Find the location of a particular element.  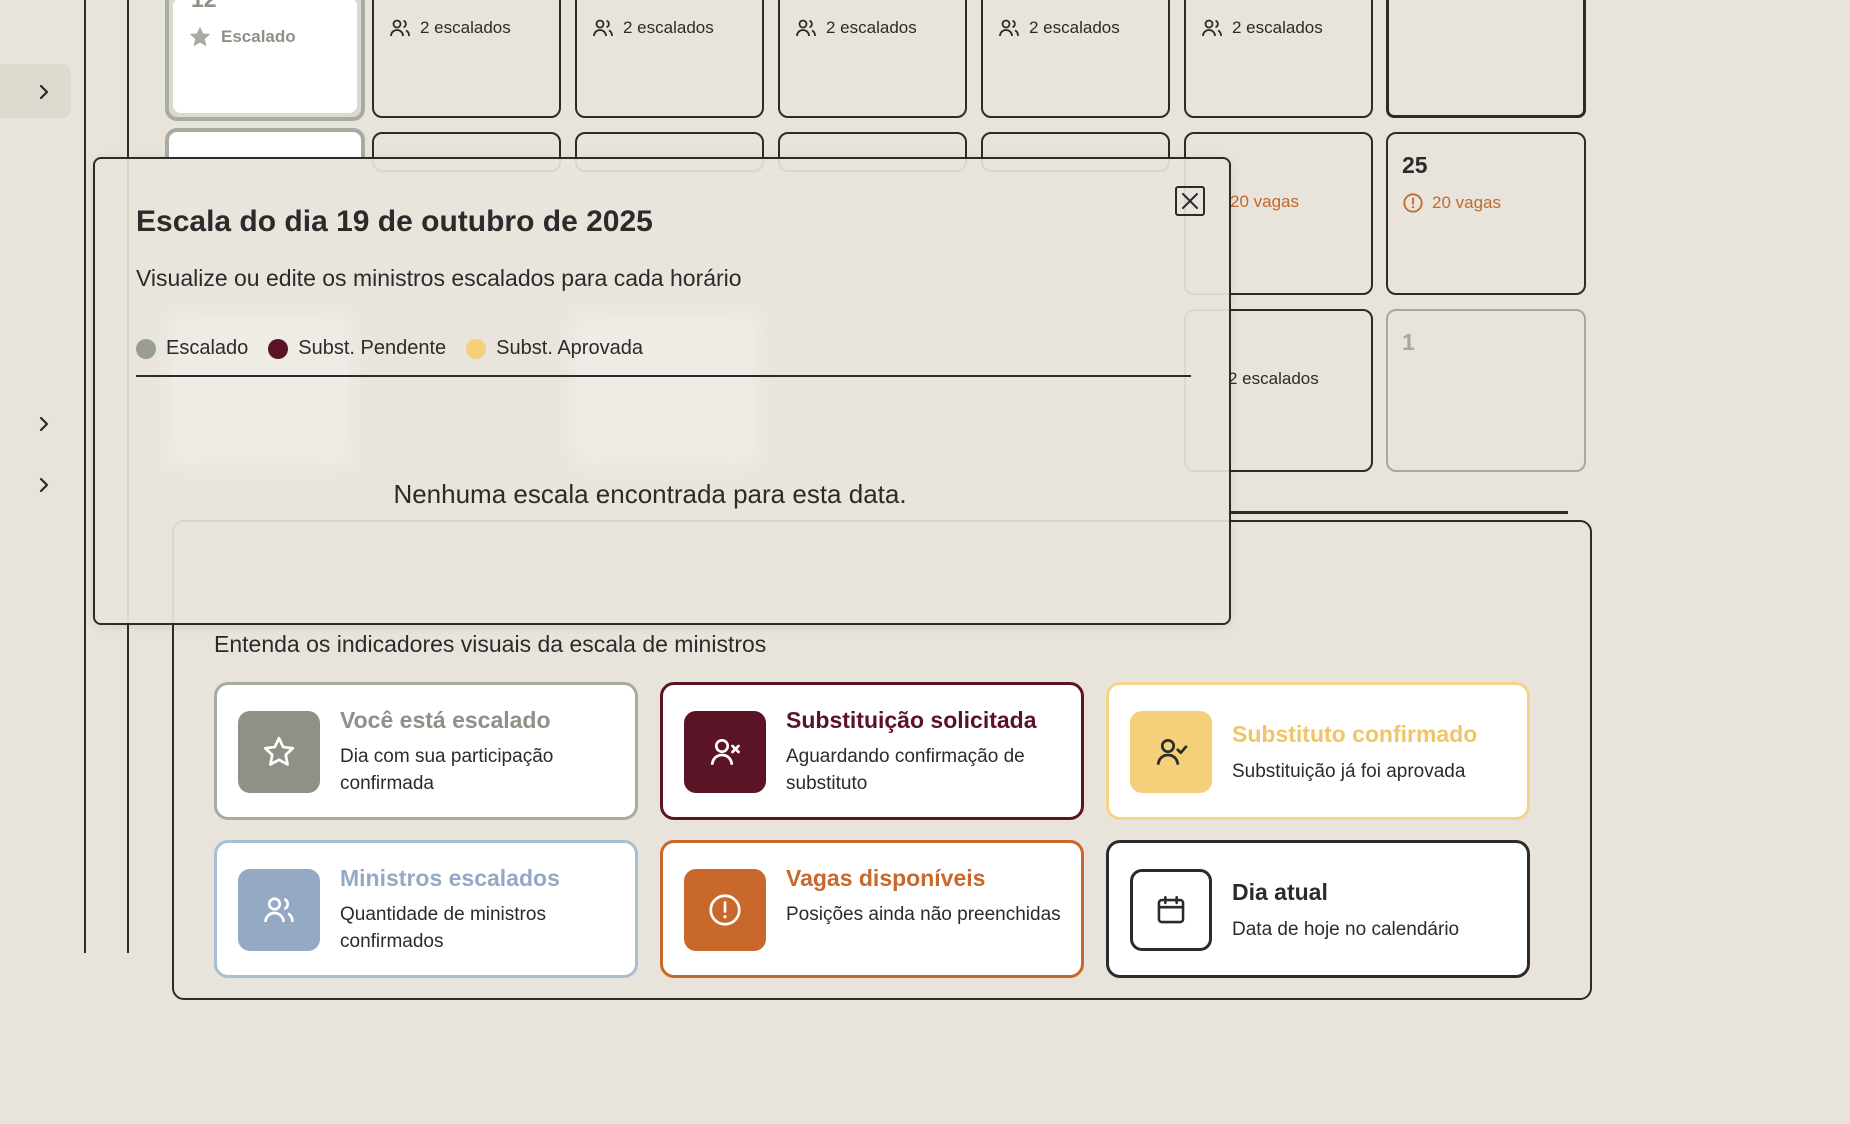

legend-label: Subst. Pendente is located at coordinates (372, 348).